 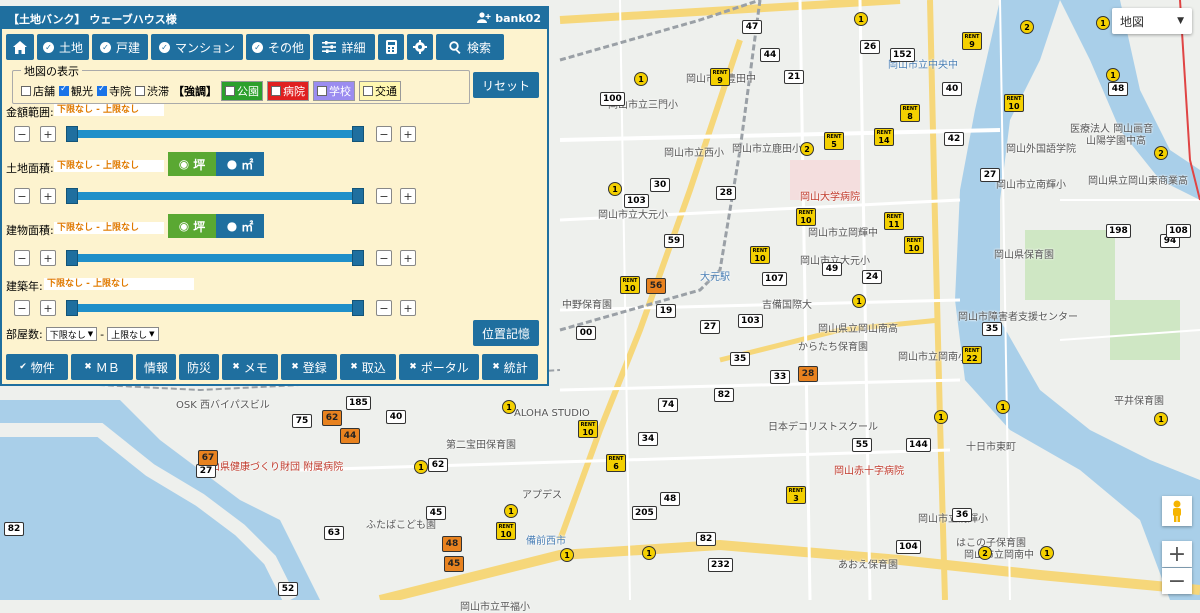 I want to click on property-marker: 26, so click(x=870, y=47).